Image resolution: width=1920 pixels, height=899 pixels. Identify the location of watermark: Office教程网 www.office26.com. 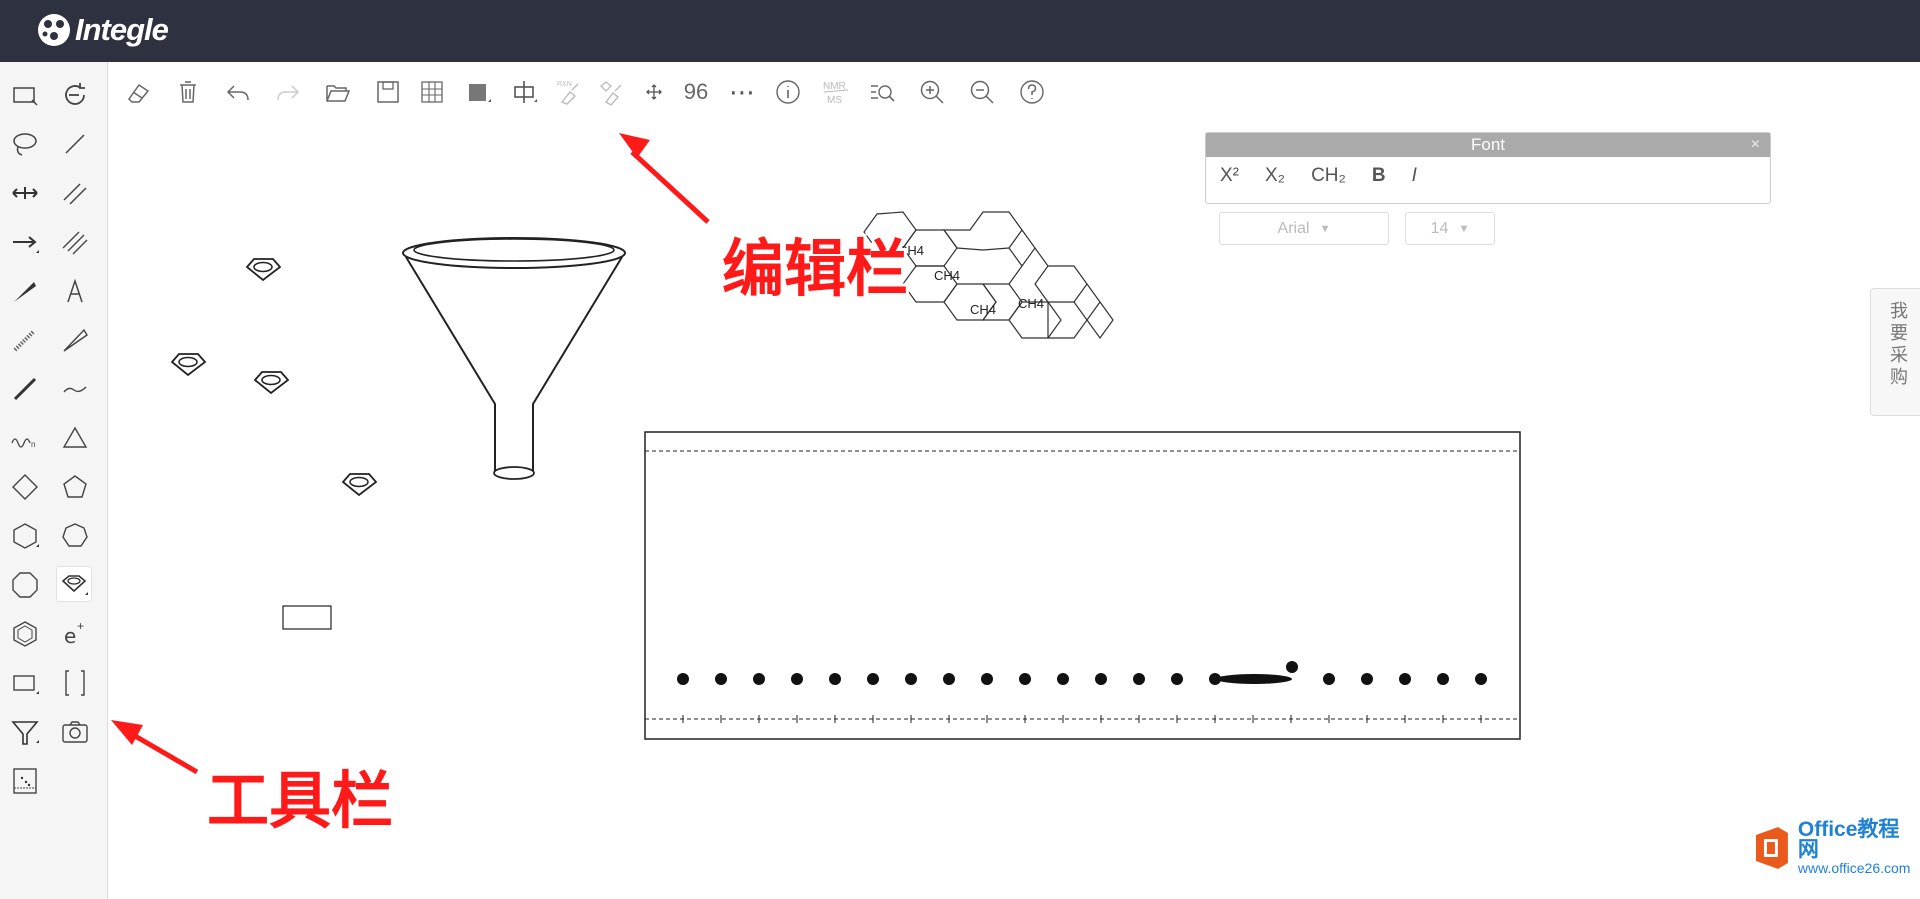
(1836, 847).